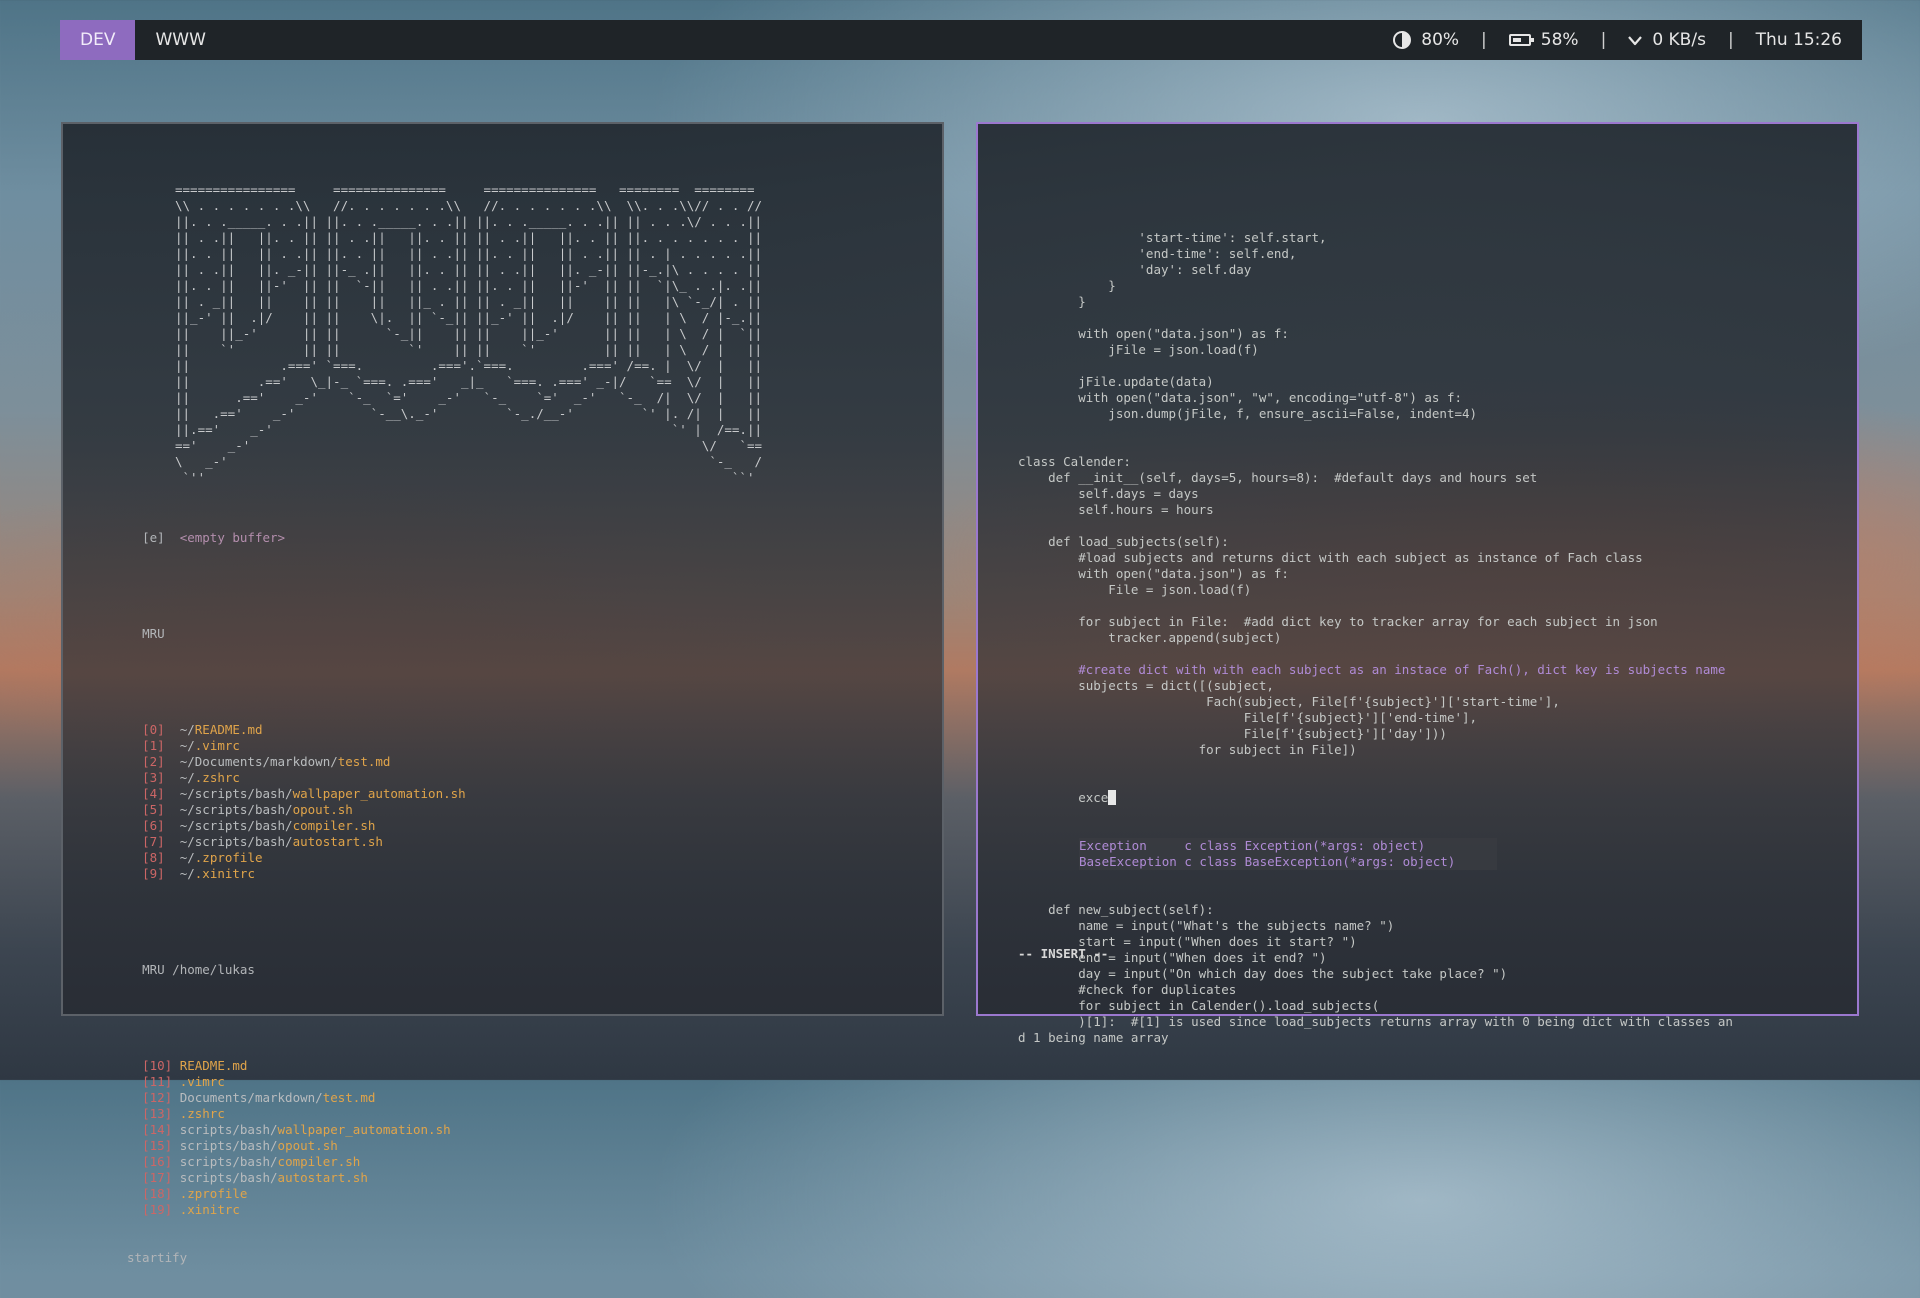  What do you see at coordinates (1402, 40) in the screenshot?
I see `brightness-icon` at bounding box center [1402, 40].